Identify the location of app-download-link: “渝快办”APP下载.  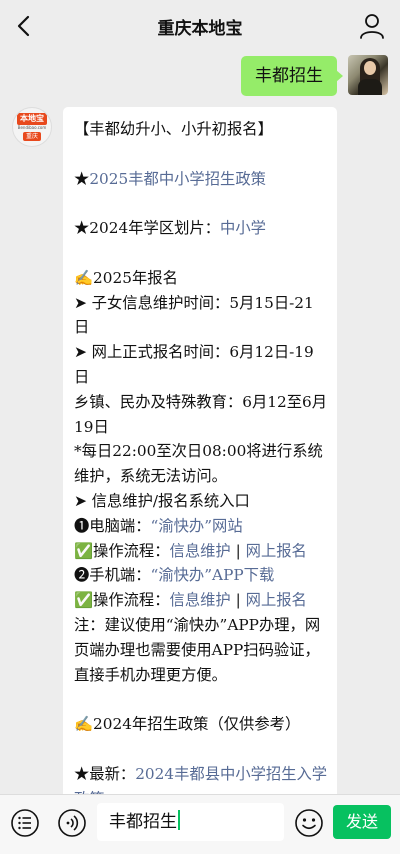
(213, 575).